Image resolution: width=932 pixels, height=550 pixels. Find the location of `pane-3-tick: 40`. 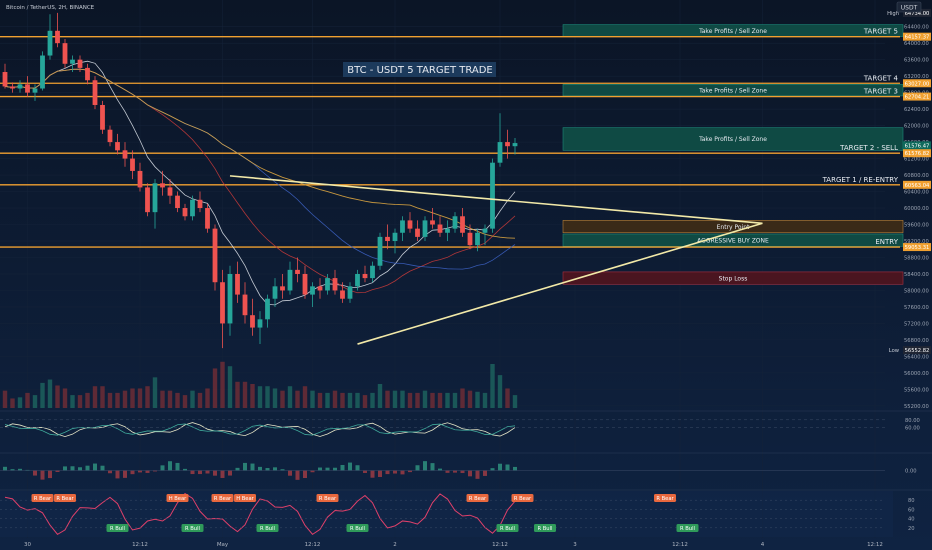

pane-3-tick: 40 is located at coordinates (911, 520).